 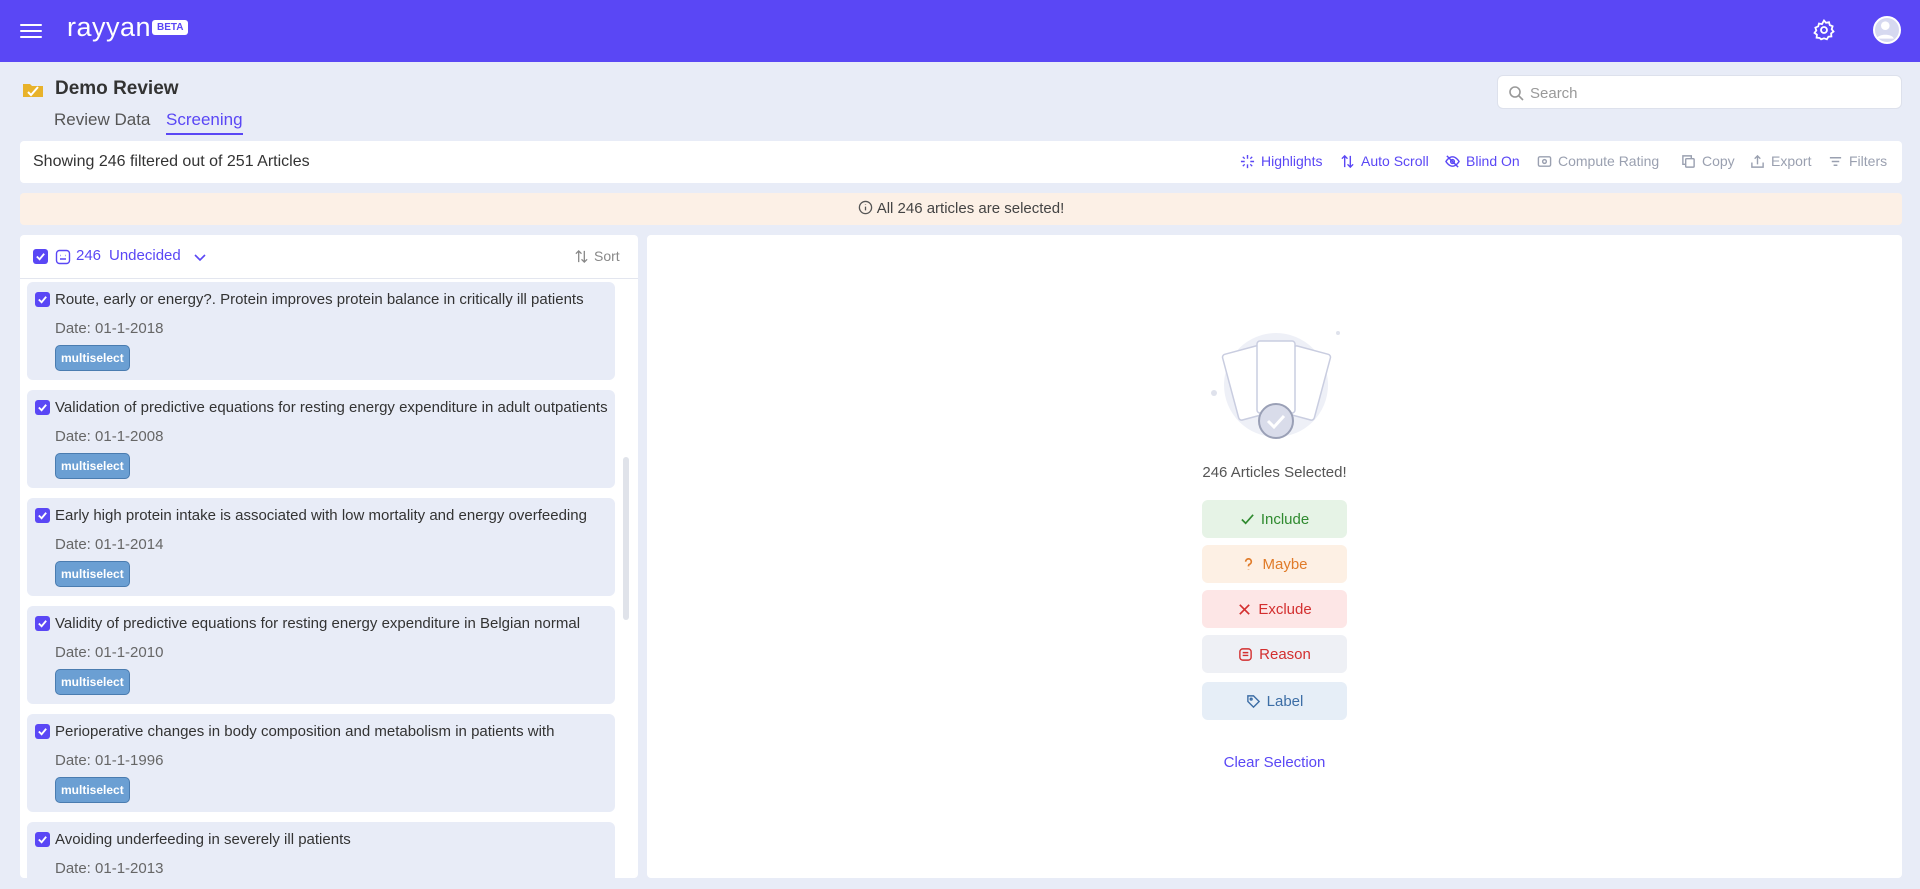 I want to click on filters-button: Filters, so click(x=1857, y=161).